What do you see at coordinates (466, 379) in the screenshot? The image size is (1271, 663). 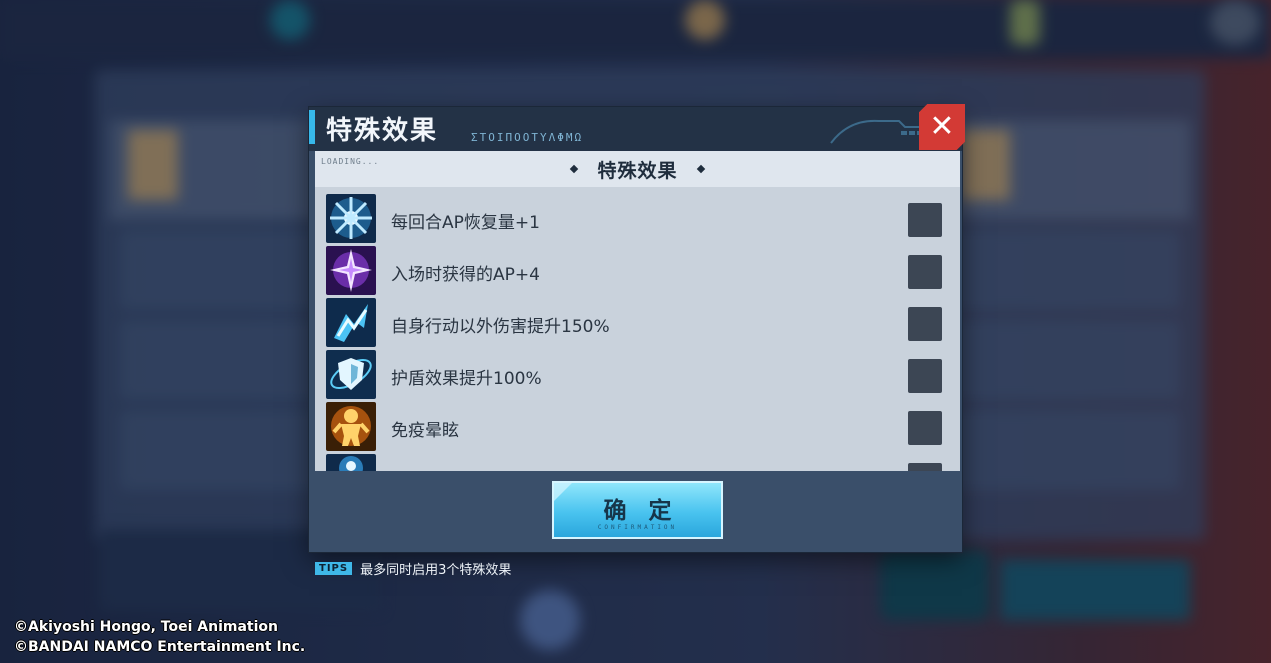 I see `effect-label: 护盾效果提升100%` at bounding box center [466, 379].